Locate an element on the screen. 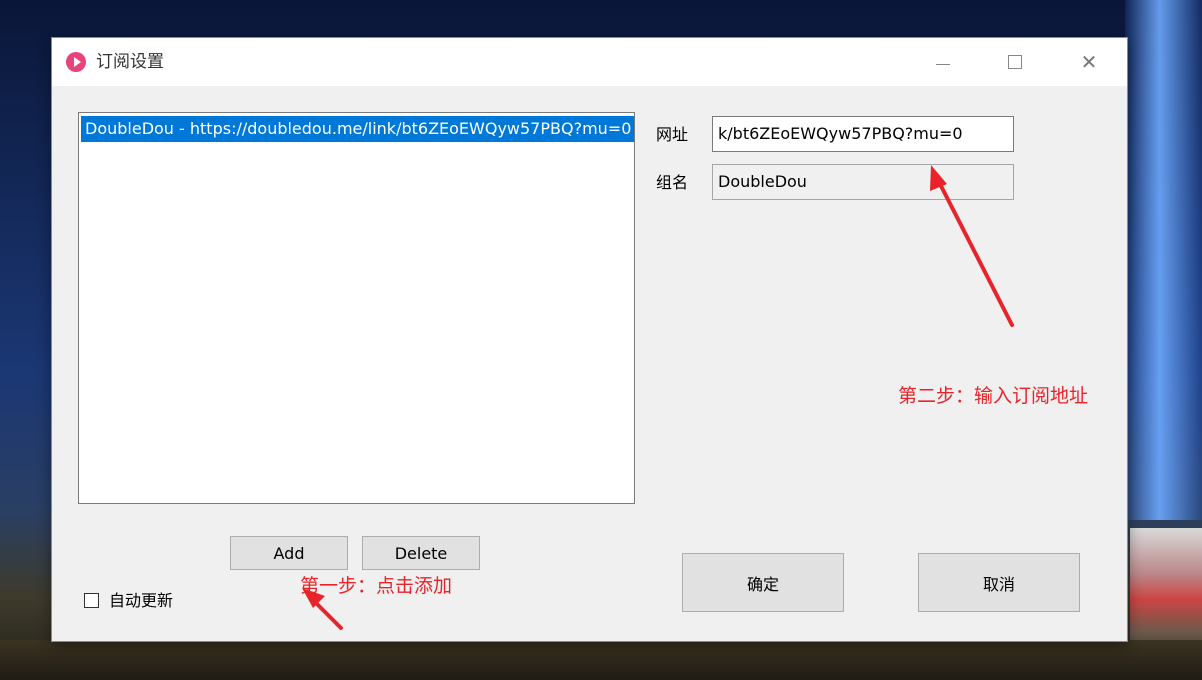  group-name-input: DoubleDou is located at coordinates (863, 182).